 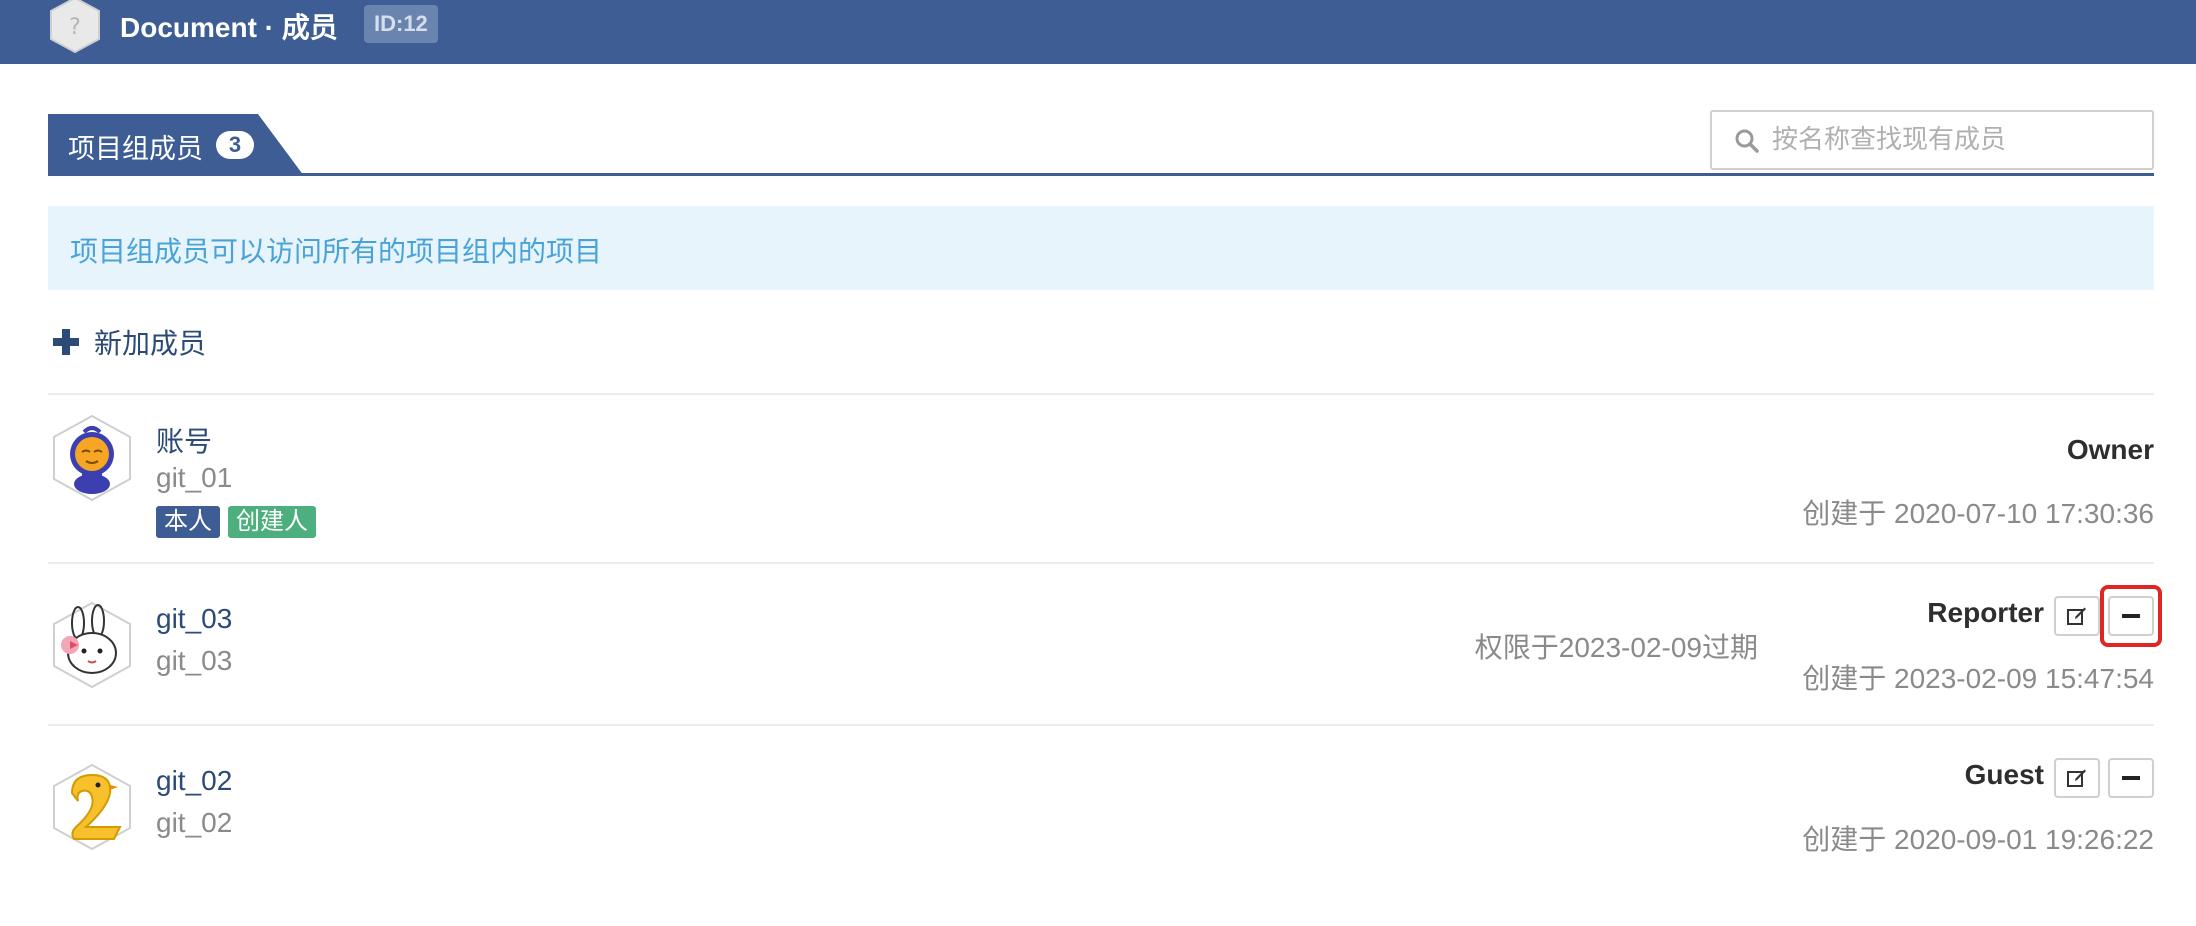 What do you see at coordinates (194, 477) in the screenshot?
I see `member-username: git_01` at bounding box center [194, 477].